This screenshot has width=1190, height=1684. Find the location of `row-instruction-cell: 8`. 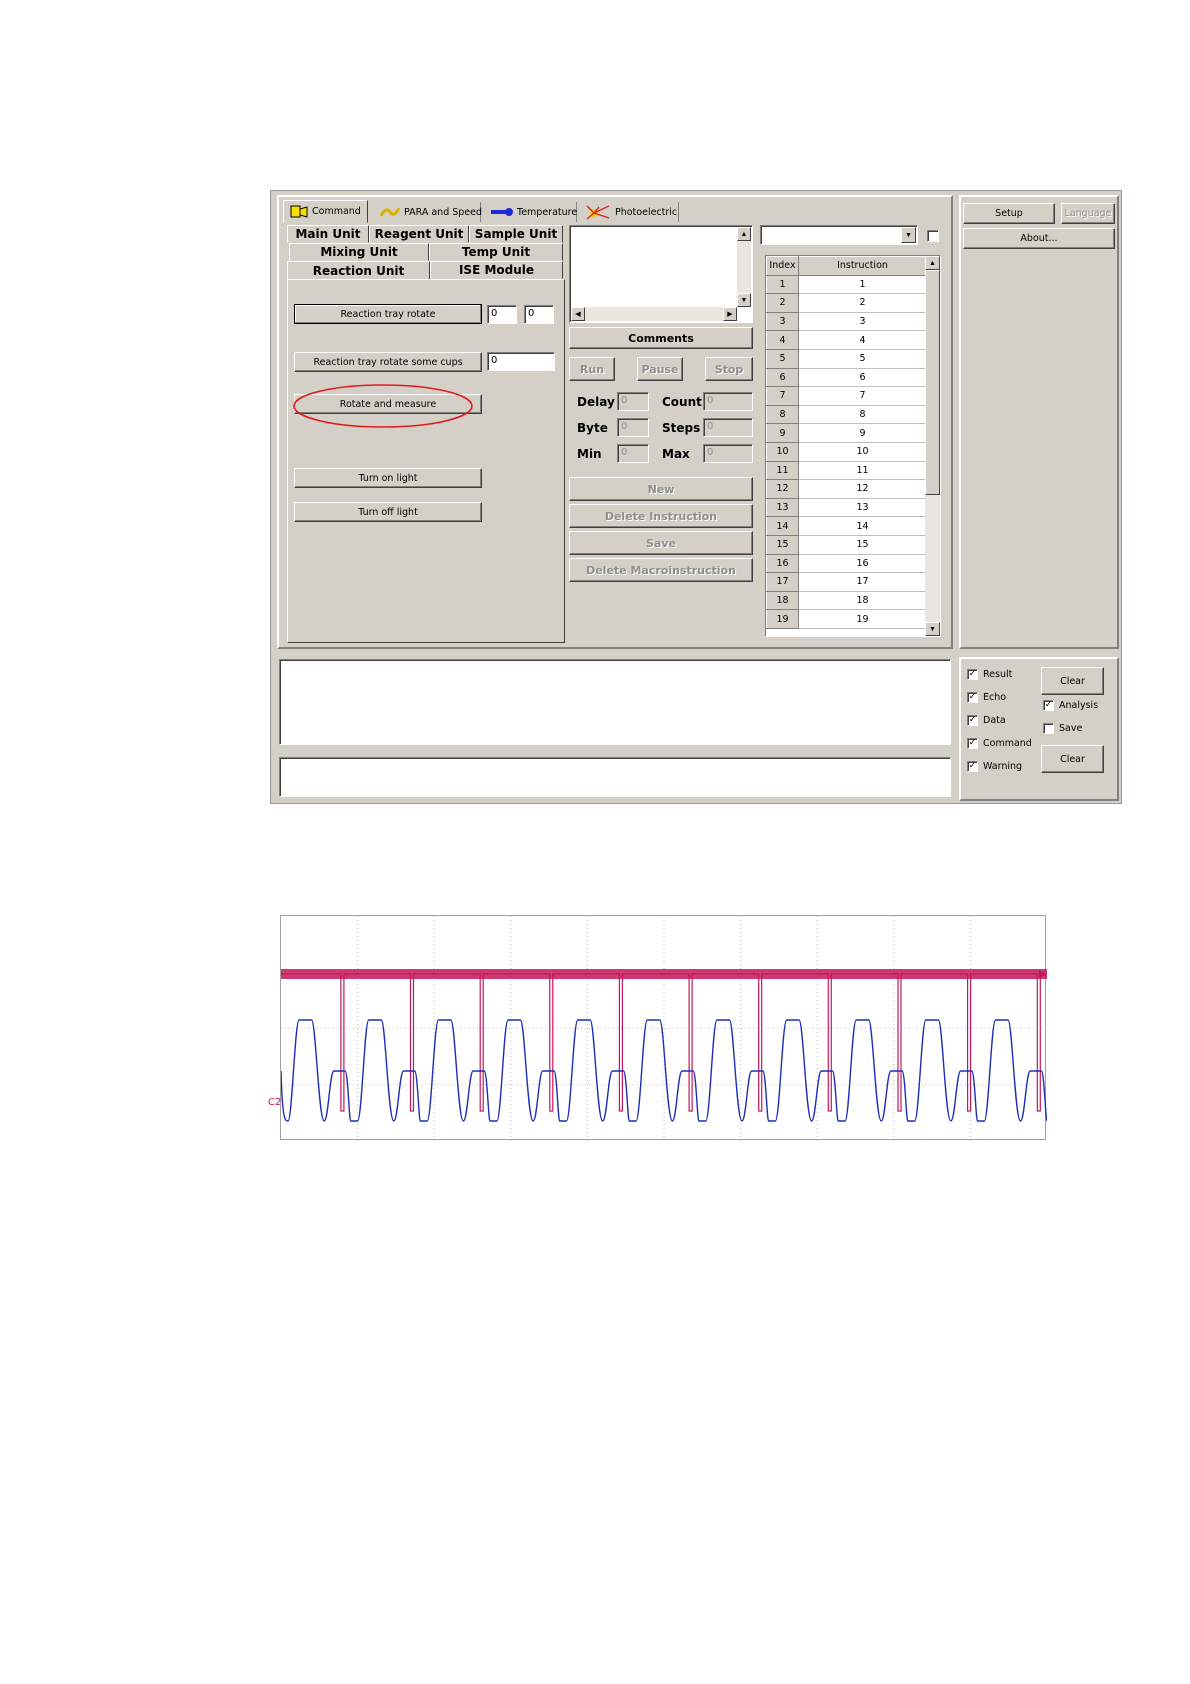

row-instruction-cell: 8 is located at coordinates (862, 415).